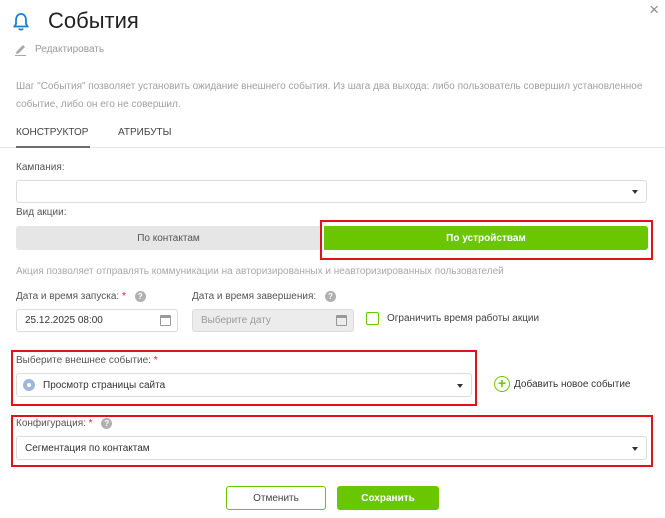 This screenshot has height=518, width=665. Describe the element at coordinates (40, 167) in the screenshot. I see `campaign-label: Кампания:` at that location.